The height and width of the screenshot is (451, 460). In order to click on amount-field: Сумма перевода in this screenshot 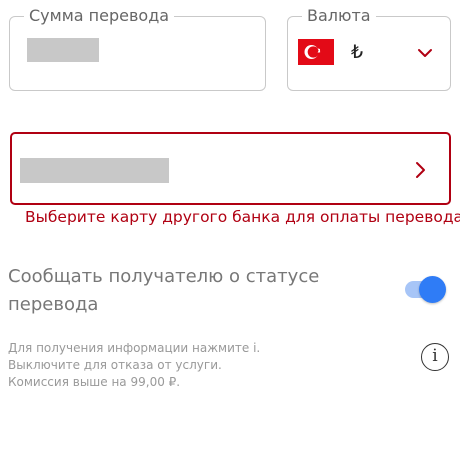, I will do `click(137, 48)`.